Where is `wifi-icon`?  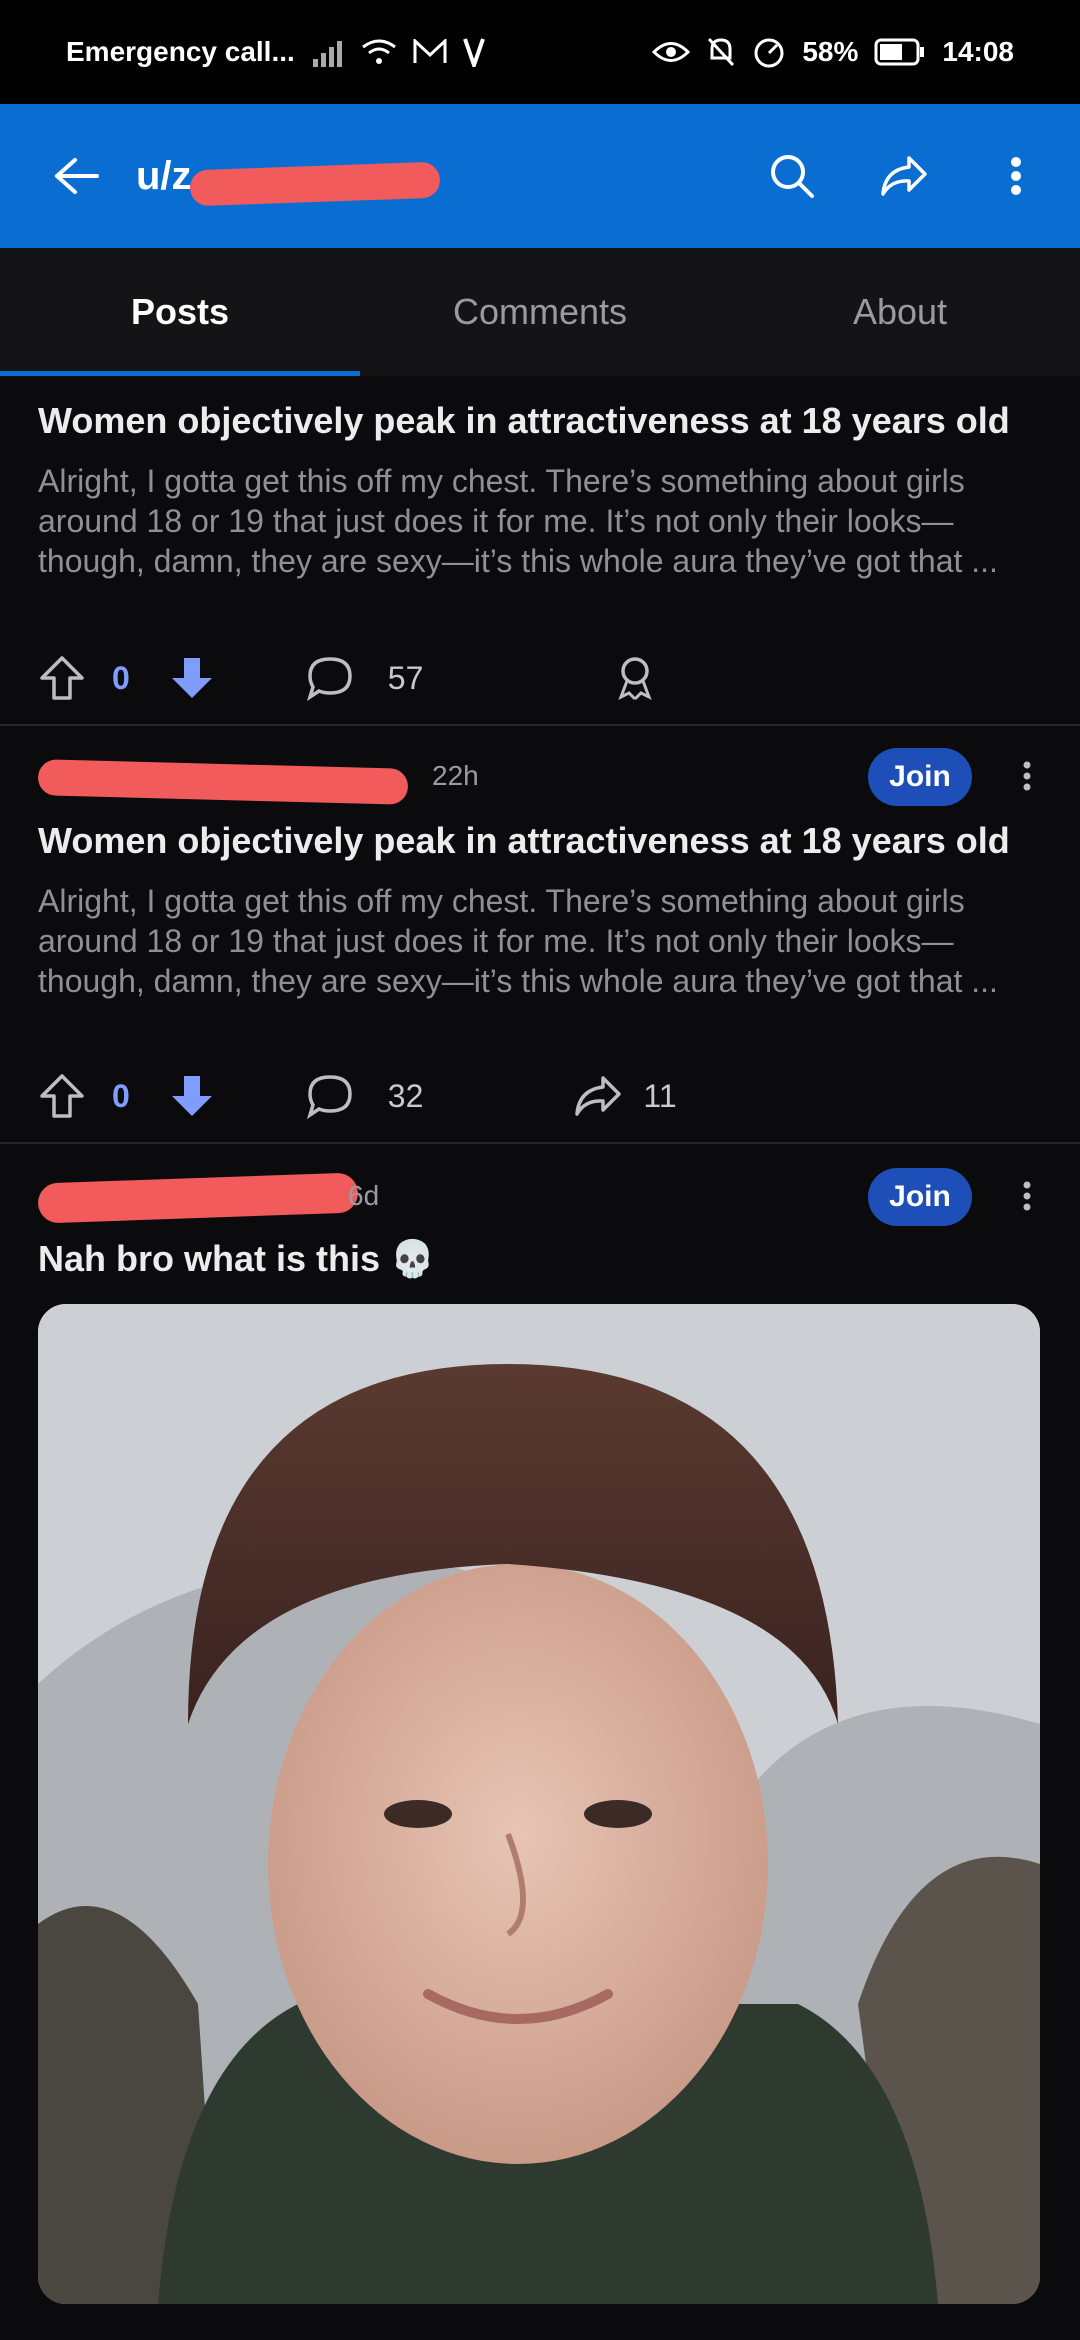
wifi-icon is located at coordinates (378, 51).